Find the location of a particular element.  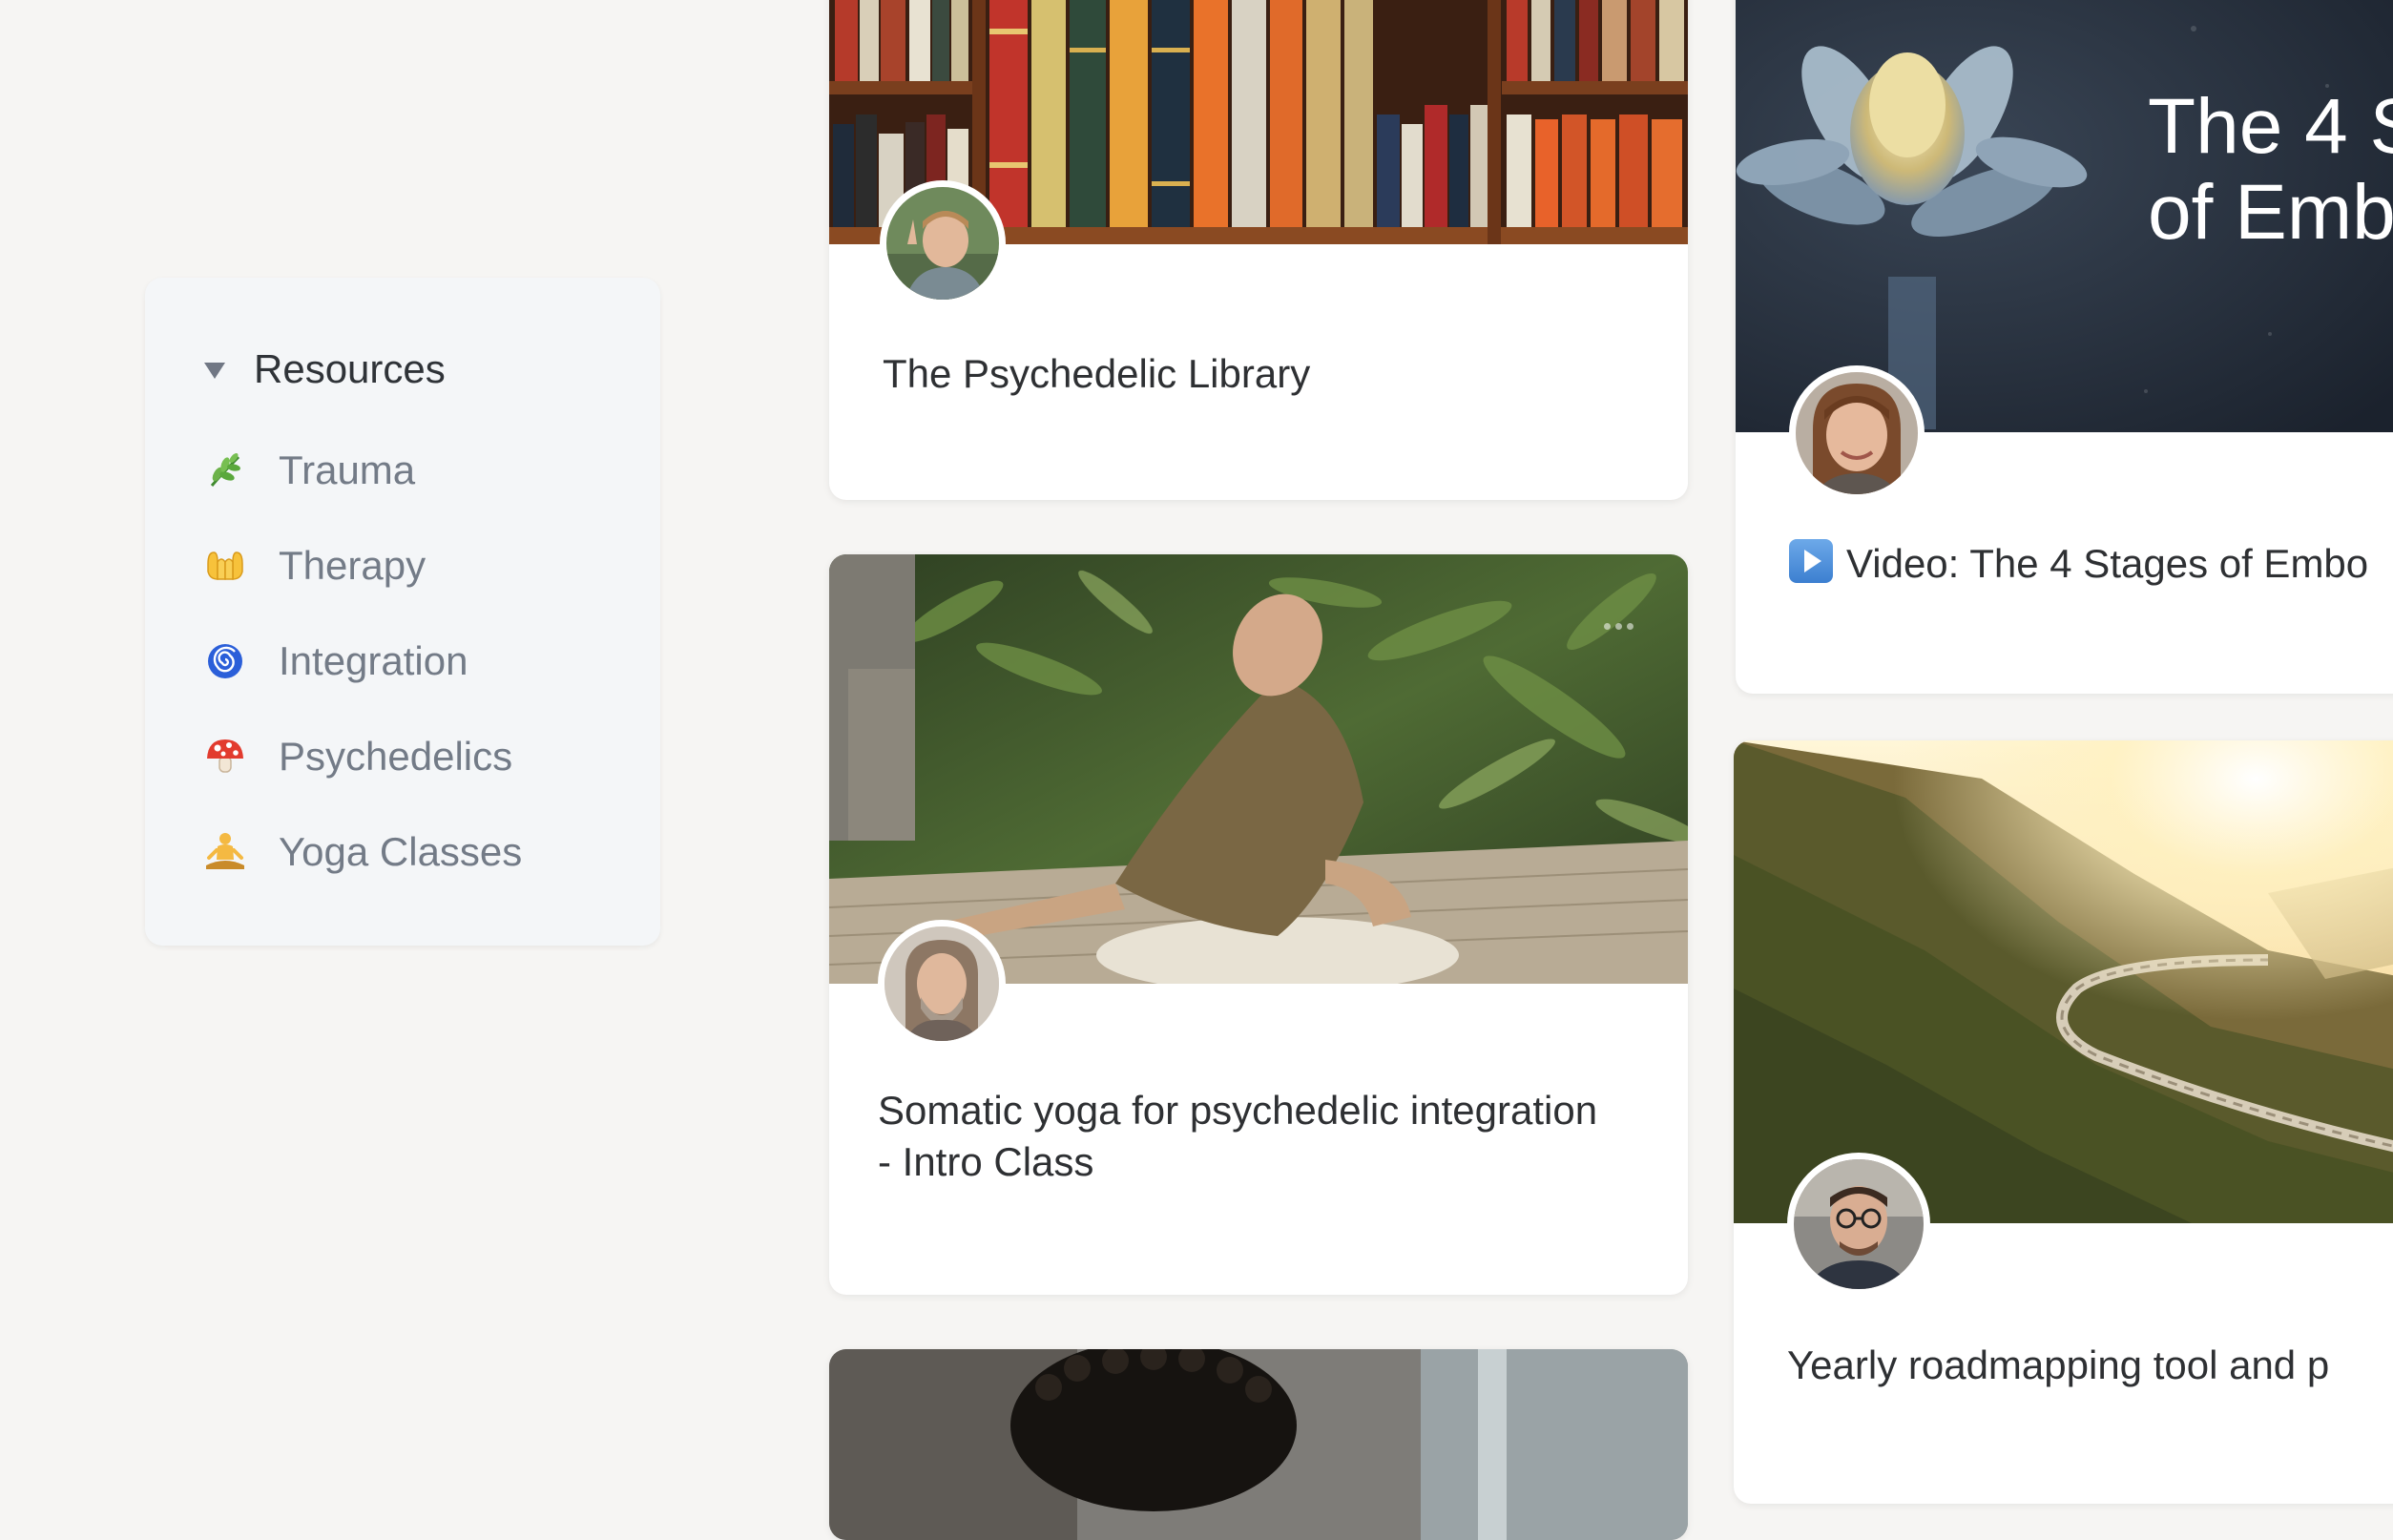

card-partial-bottom is located at coordinates (1258, 1445).